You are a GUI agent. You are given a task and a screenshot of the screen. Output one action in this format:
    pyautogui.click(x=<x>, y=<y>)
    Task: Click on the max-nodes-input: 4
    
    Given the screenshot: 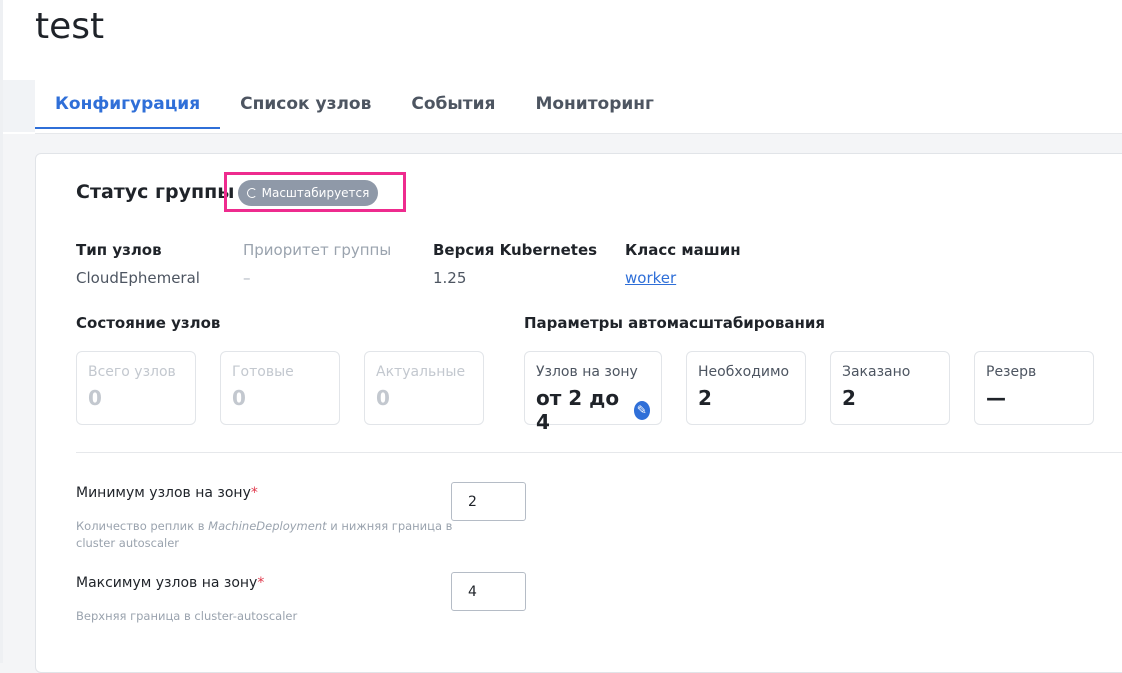 What is the action you would take?
    pyautogui.click(x=488, y=591)
    